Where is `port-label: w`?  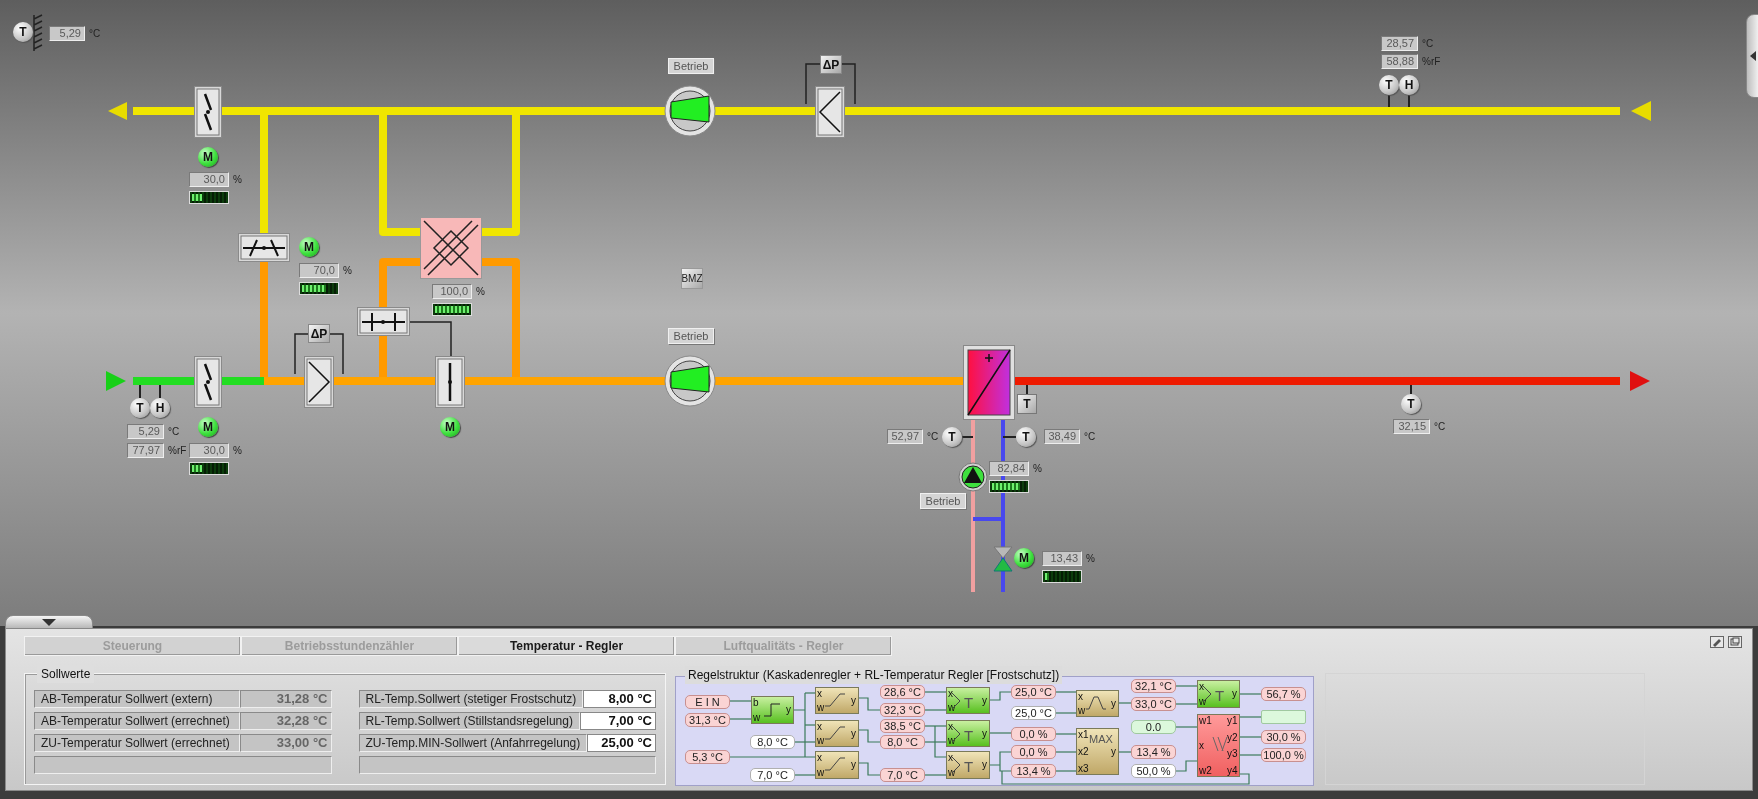 port-label: w is located at coordinates (821, 708).